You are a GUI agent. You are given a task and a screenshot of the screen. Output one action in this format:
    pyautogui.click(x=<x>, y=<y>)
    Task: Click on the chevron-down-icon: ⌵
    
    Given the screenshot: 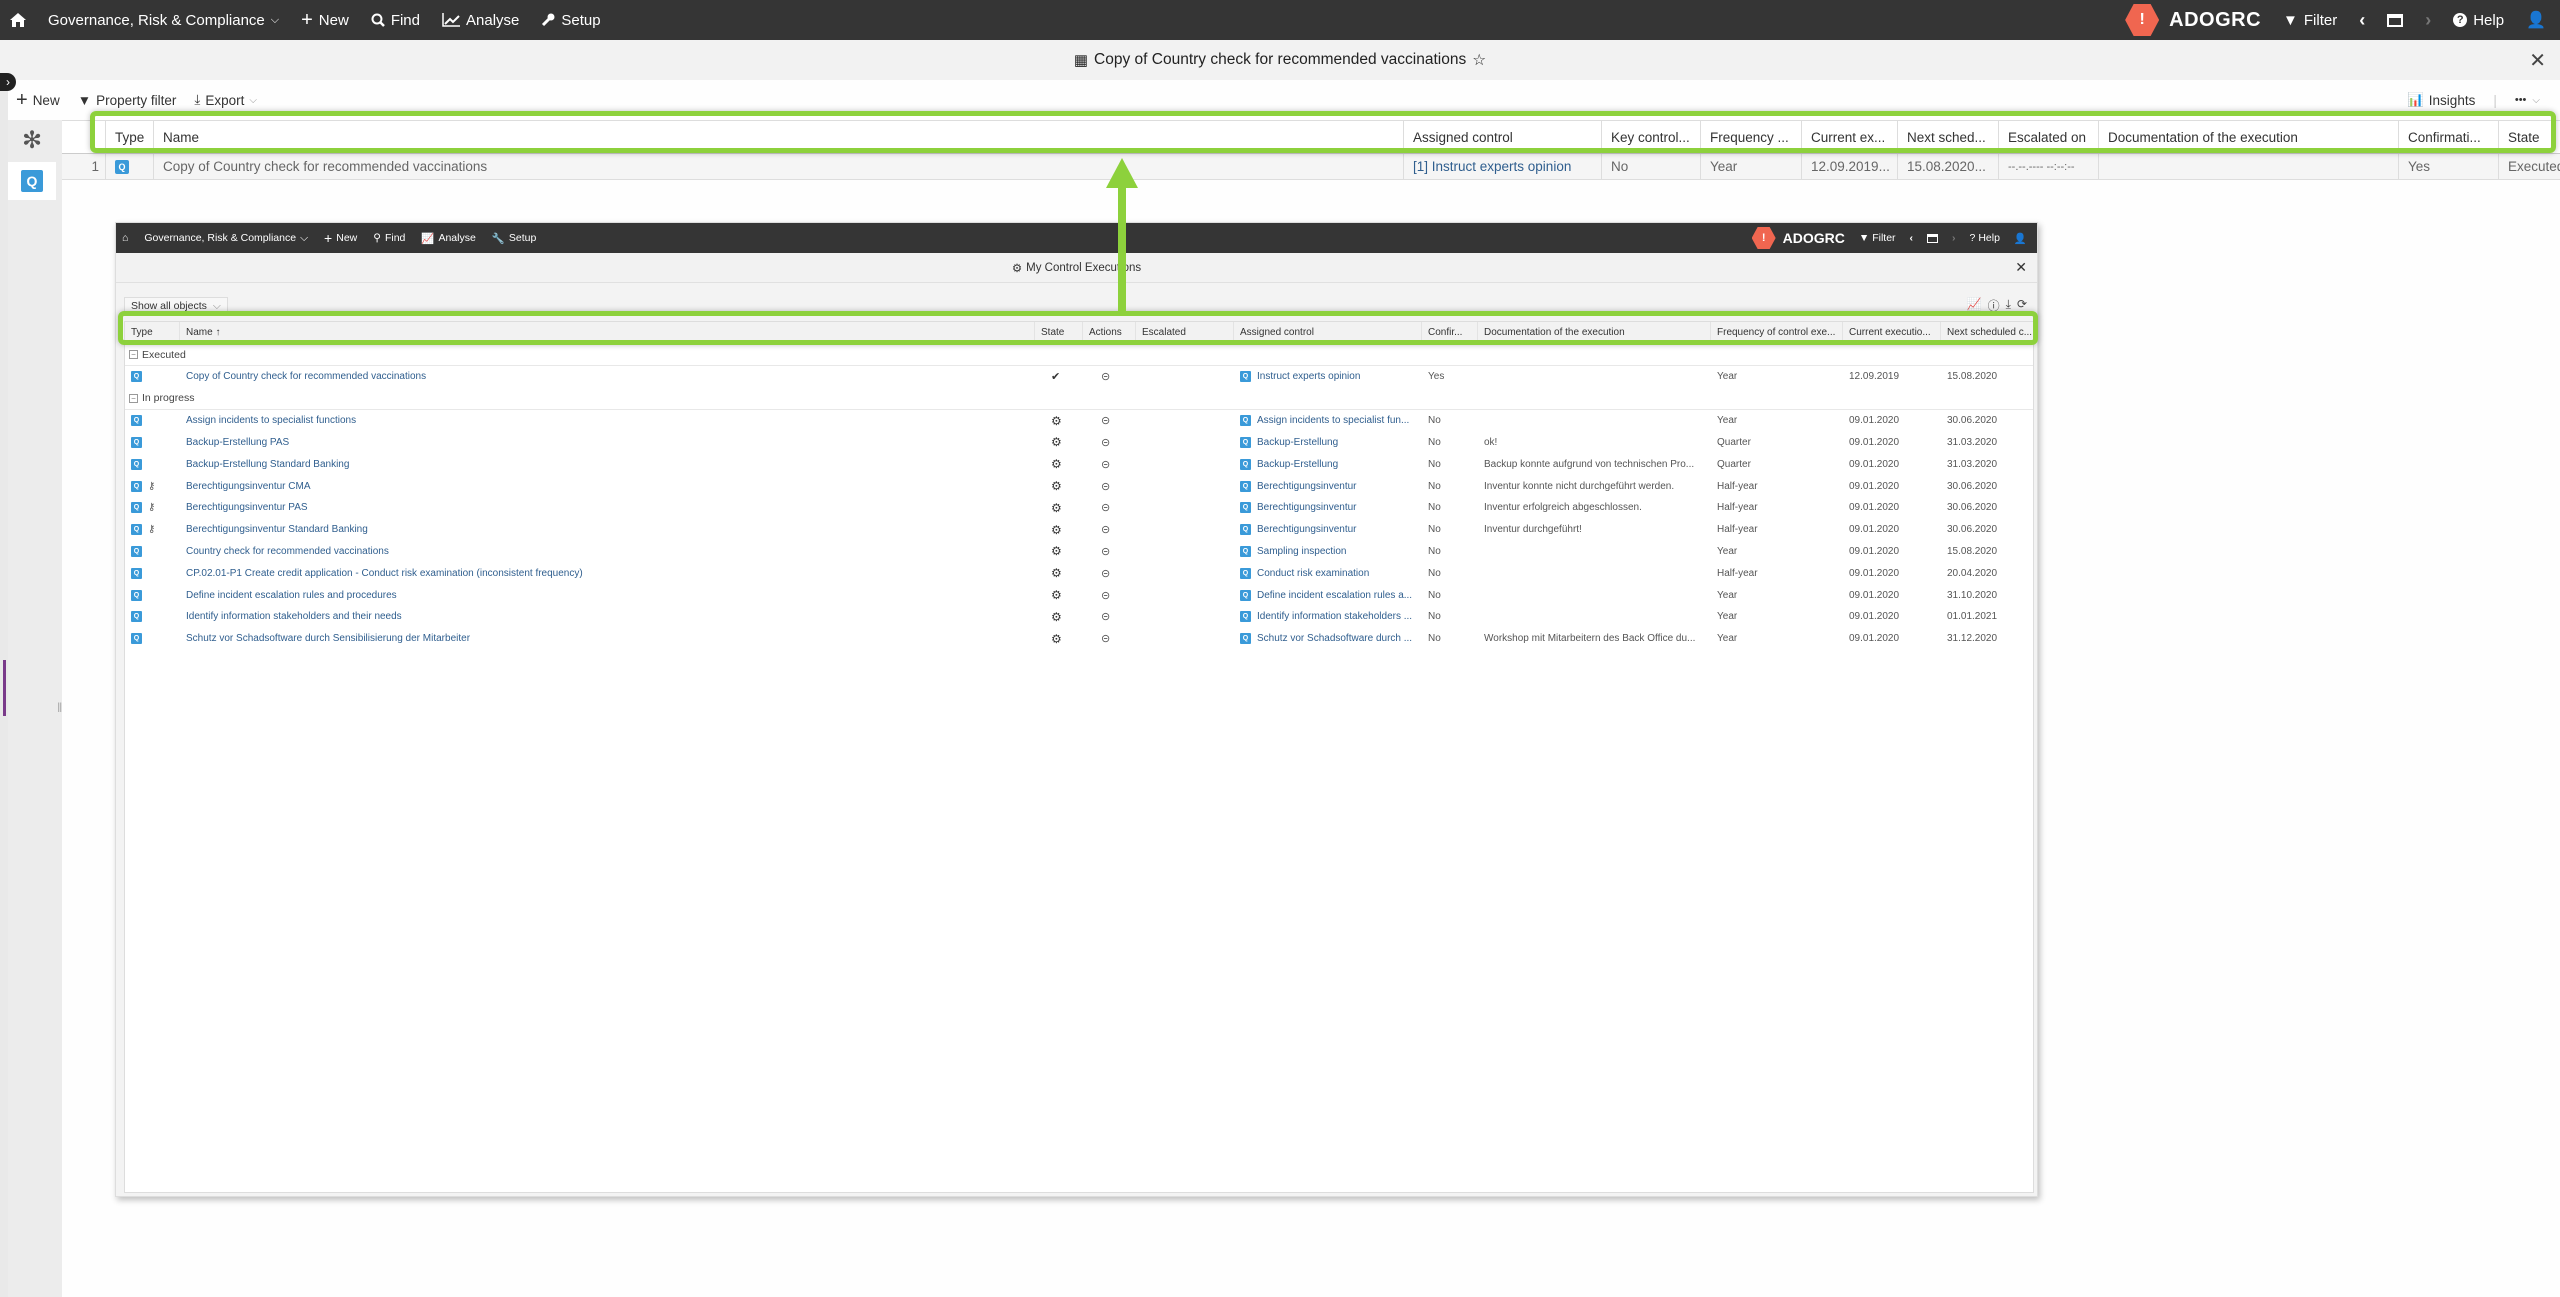 What is the action you would take?
    pyautogui.click(x=253, y=100)
    